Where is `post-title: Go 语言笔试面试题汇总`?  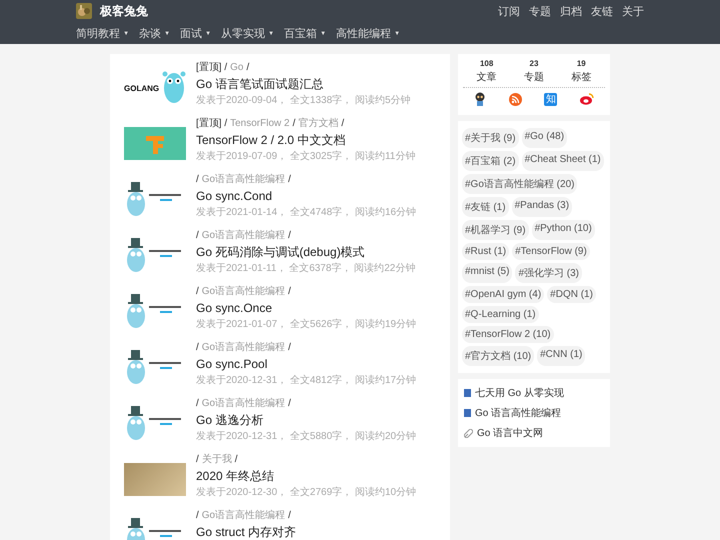 post-title: Go 语言笔试面试题汇总 is located at coordinates (303, 84).